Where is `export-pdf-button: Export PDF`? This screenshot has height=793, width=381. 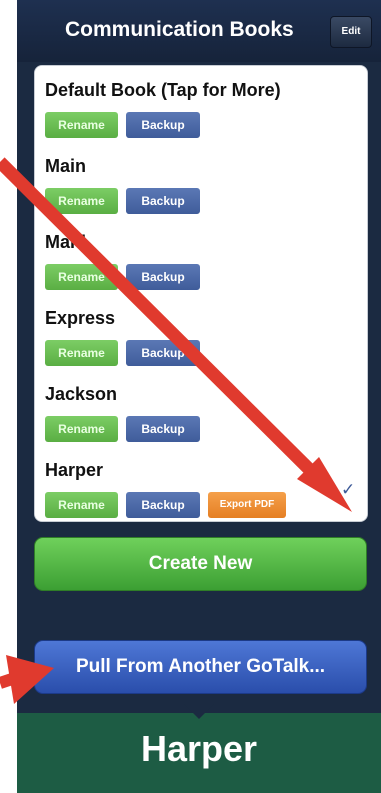 export-pdf-button: Export PDF is located at coordinates (247, 505).